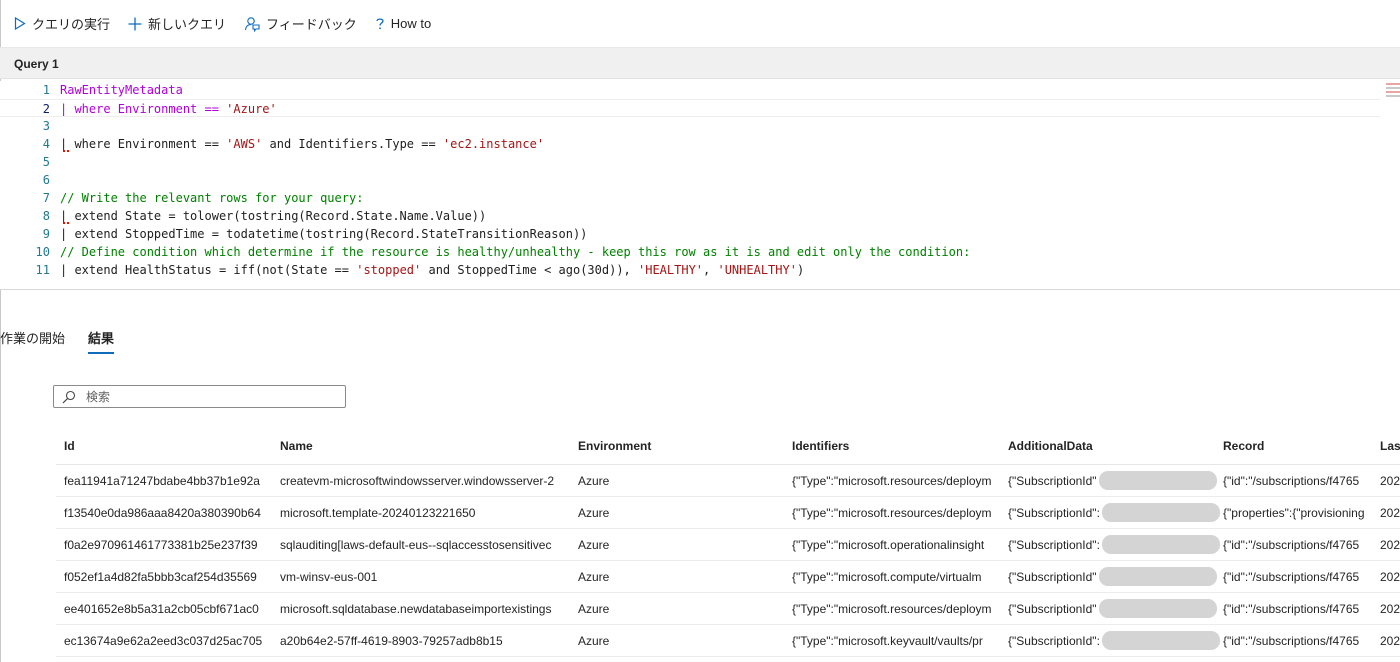 The width and height of the screenshot is (1400, 662). I want to click on tab-query-1: Query 1, so click(29, 63).